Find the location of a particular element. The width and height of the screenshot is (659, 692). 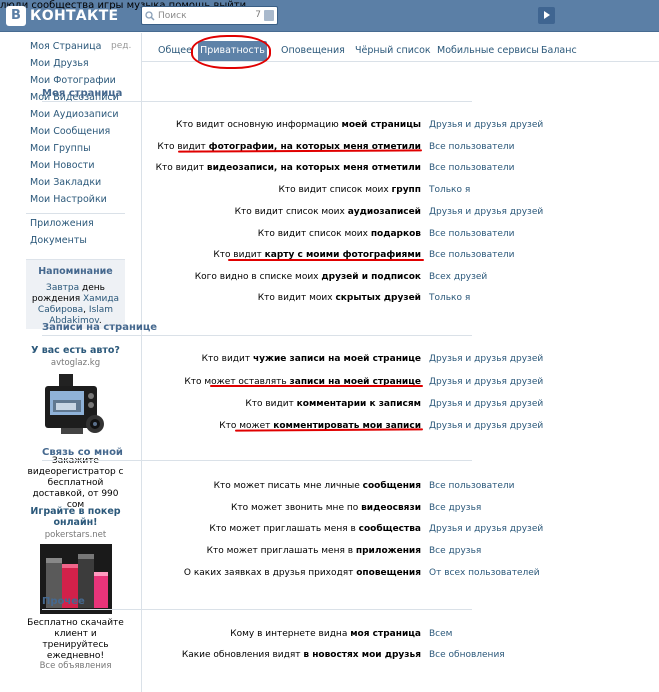

setting-value-dropdown: Все обновления is located at coordinates (467, 655).